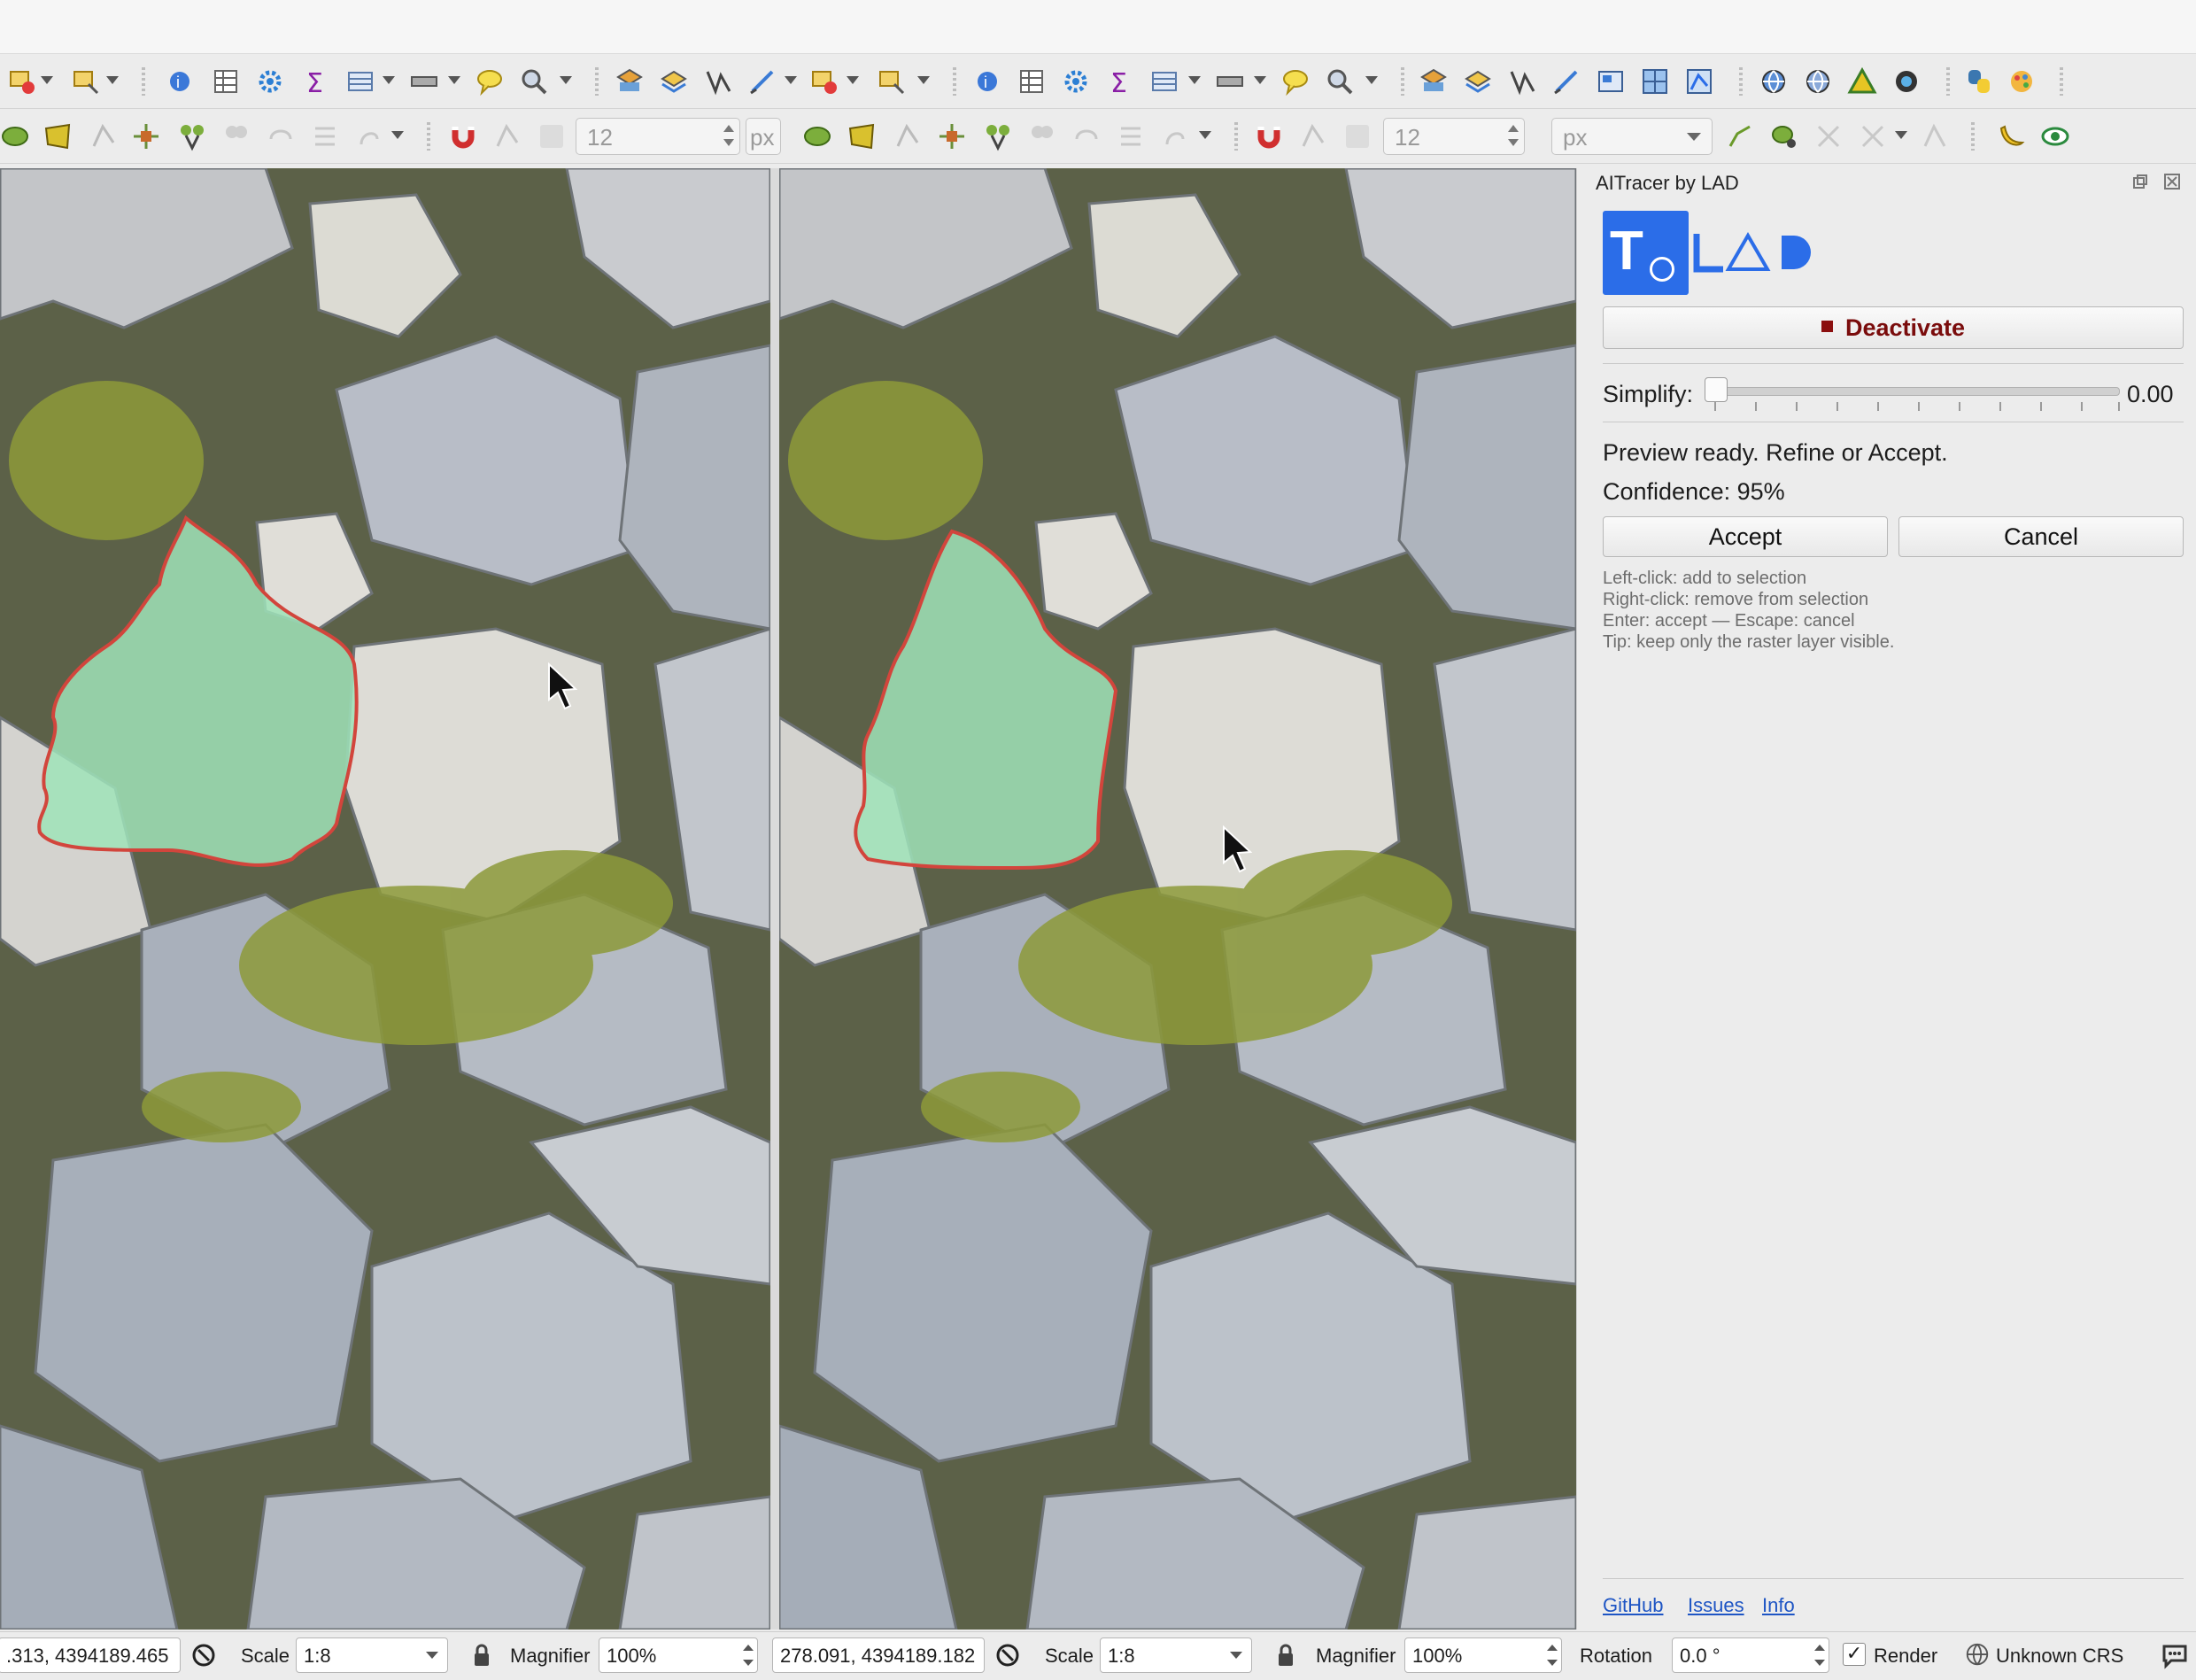 The image size is (2196, 1680). What do you see at coordinates (1854, 1654) in the screenshot?
I see `render-checkbox: ✓` at bounding box center [1854, 1654].